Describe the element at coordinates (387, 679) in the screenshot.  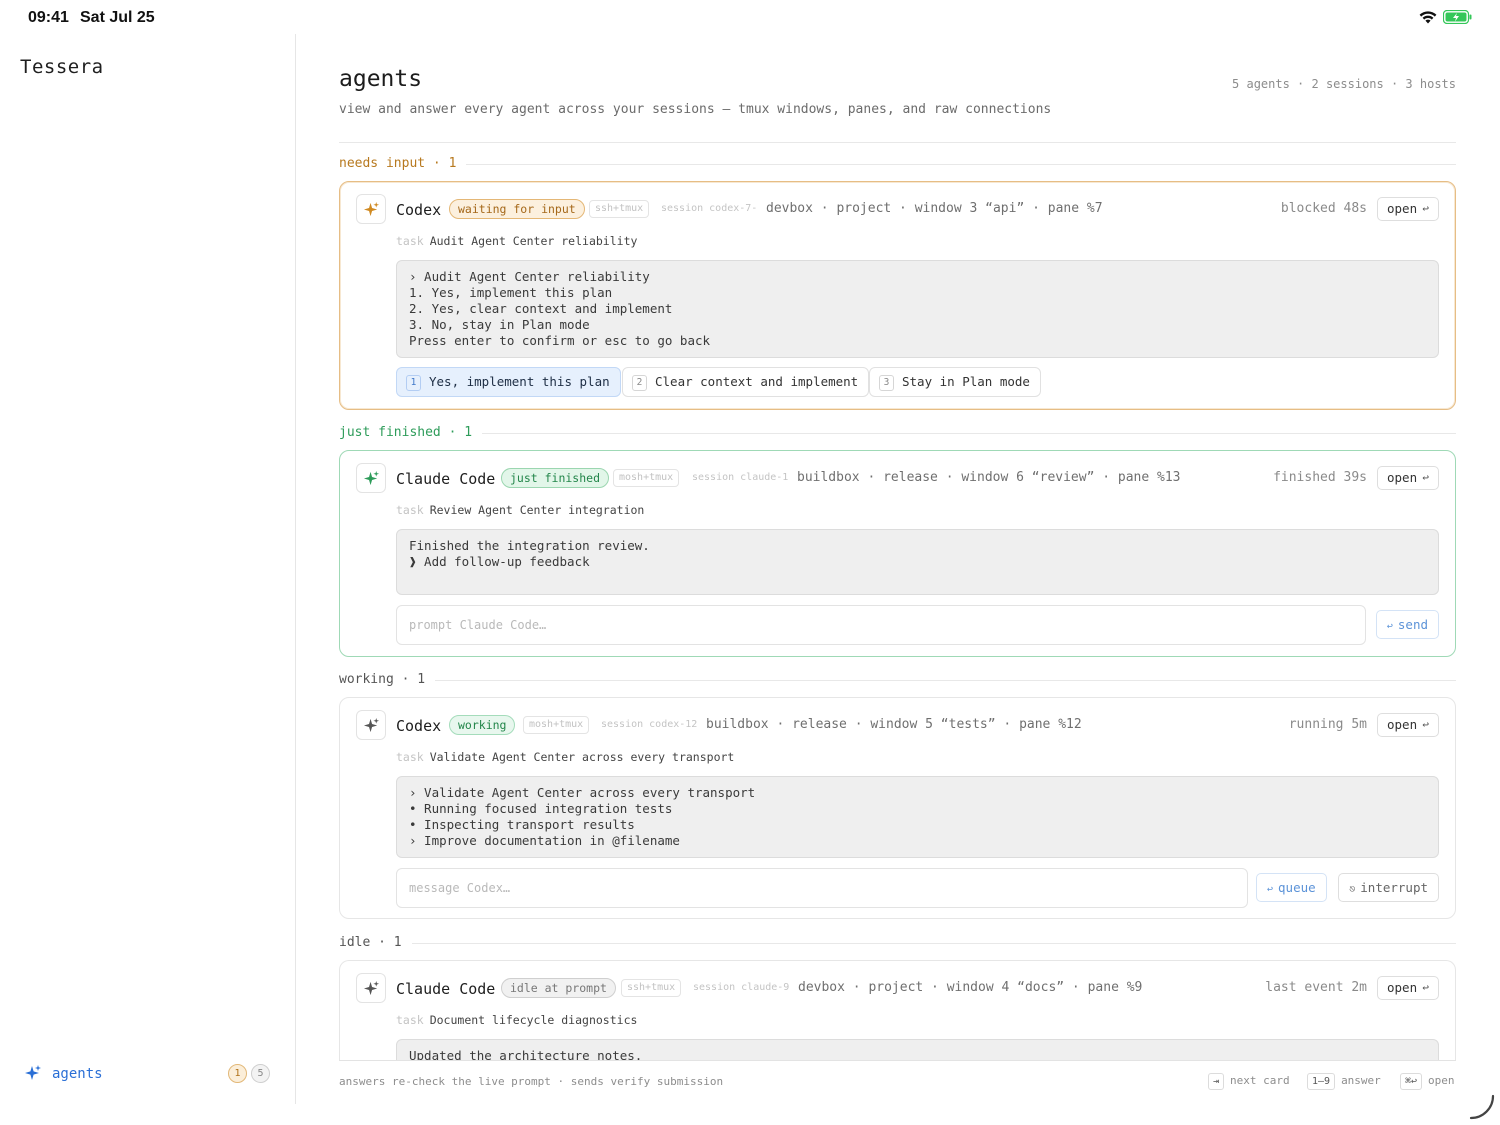
I see `section-label: working · 1` at that location.